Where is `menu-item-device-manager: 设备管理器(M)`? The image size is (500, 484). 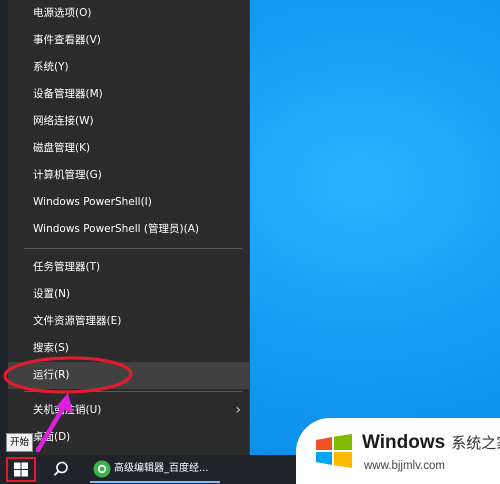
menu-item-device-manager: 设备管理器(M) is located at coordinates (128, 94).